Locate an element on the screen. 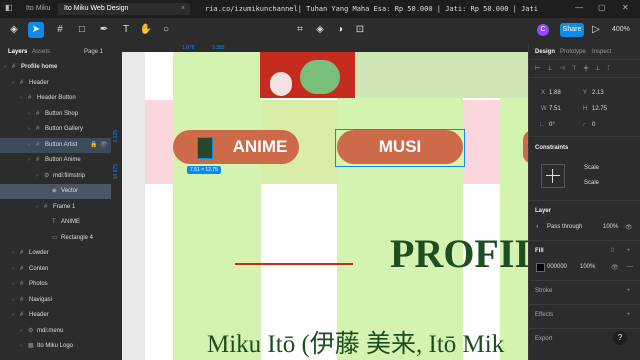  share-button: Share is located at coordinates (572, 30).